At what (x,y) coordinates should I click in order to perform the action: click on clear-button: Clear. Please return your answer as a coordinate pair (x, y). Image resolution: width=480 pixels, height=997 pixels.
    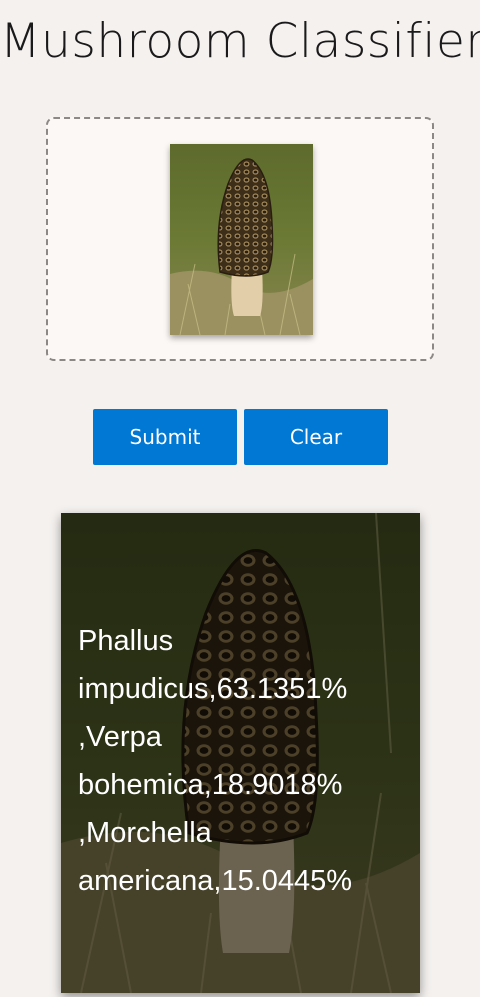
    Looking at the image, I should click on (316, 437).